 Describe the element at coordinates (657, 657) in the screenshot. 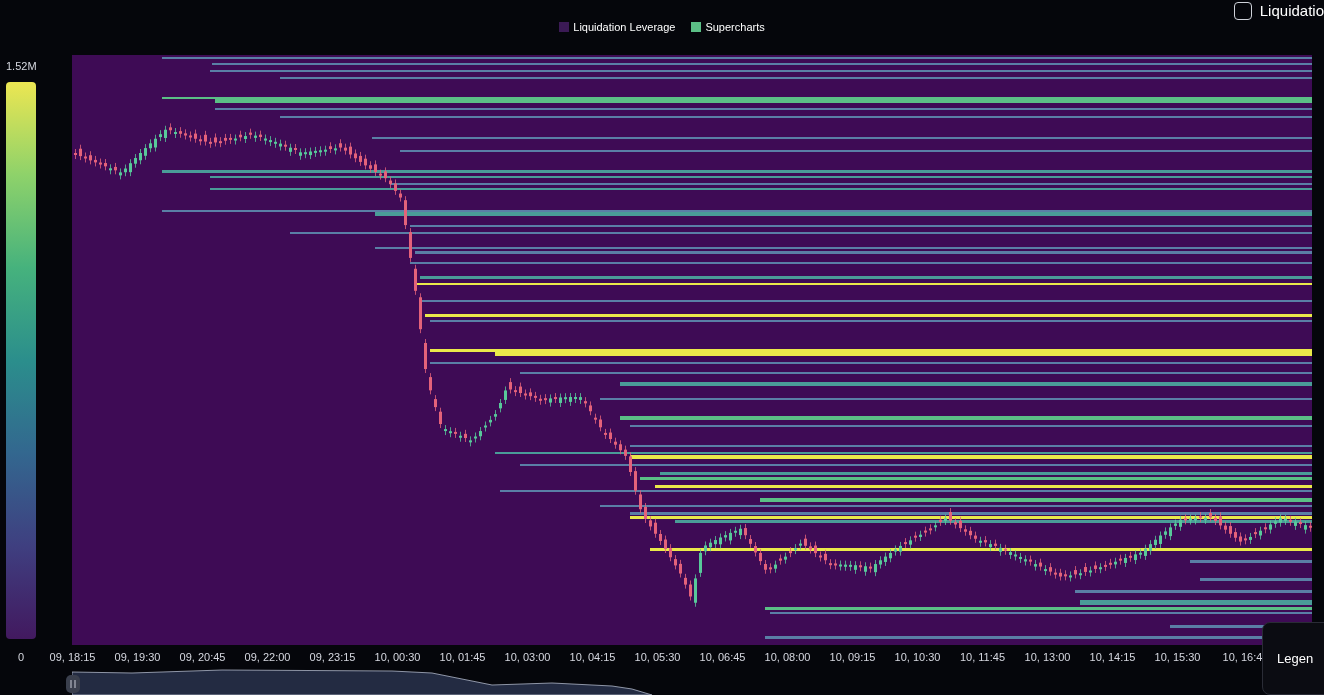

I see `time-tick-label: 10, 05:30` at that location.